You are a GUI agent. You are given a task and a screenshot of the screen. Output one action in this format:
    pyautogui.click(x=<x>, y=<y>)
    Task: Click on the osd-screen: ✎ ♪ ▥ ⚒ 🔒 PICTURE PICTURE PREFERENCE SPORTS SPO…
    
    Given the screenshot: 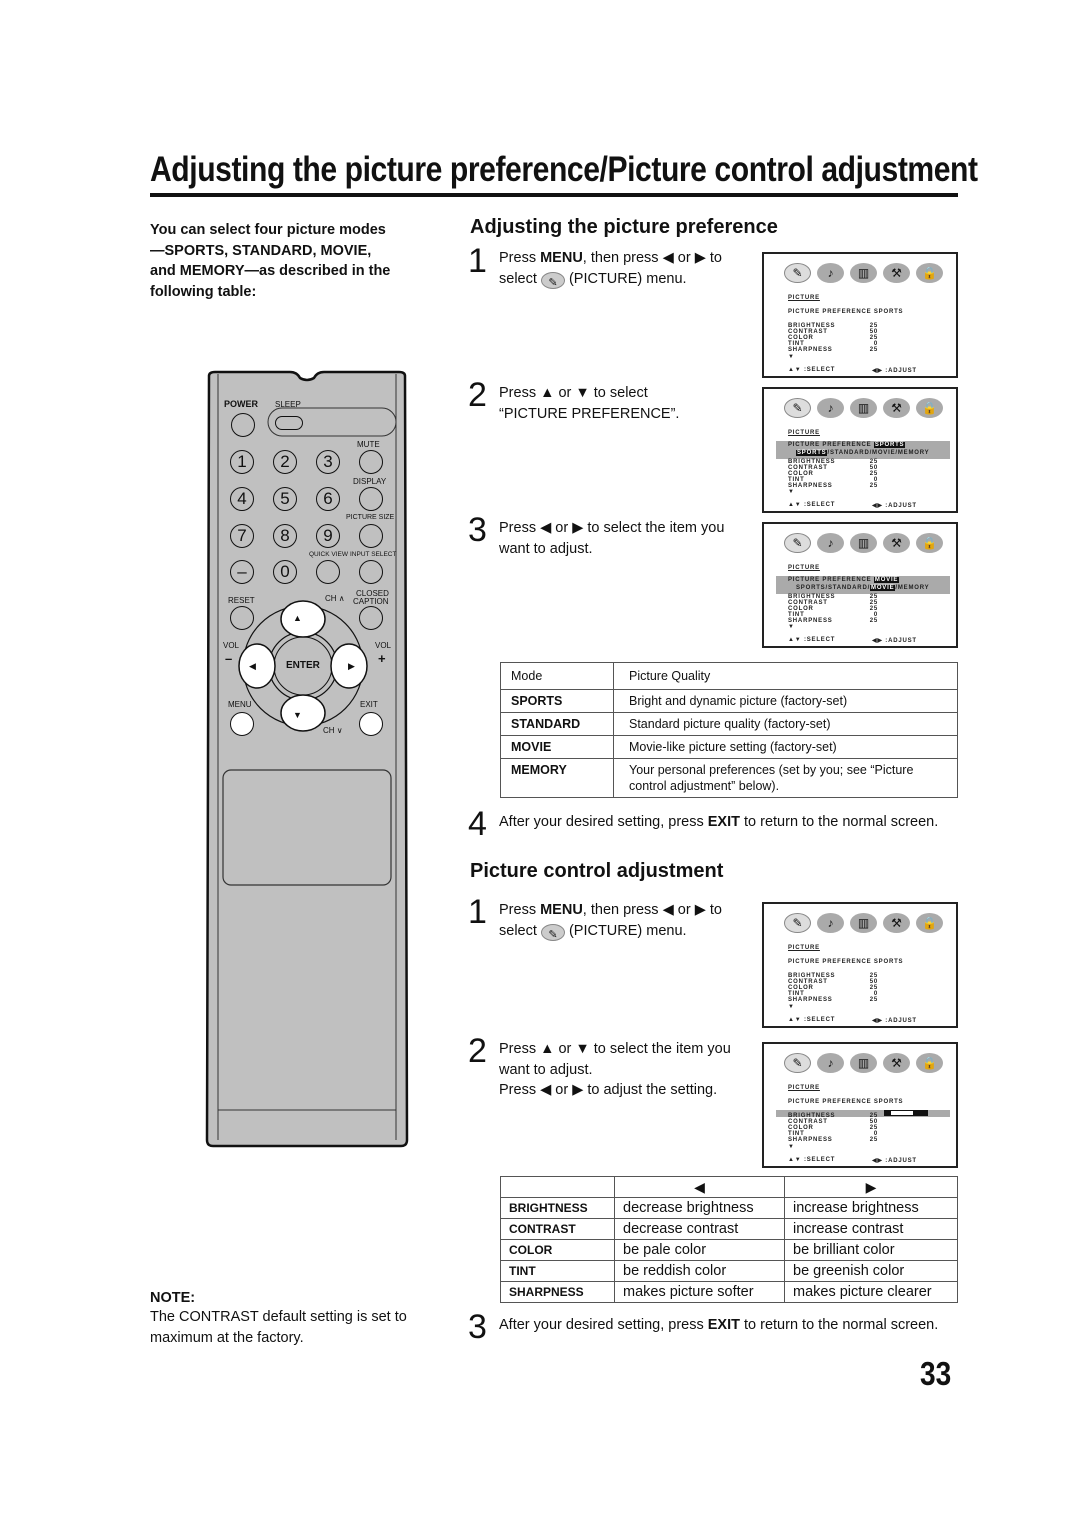 What is the action you would take?
    pyautogui.click(x=860, y=450)
    